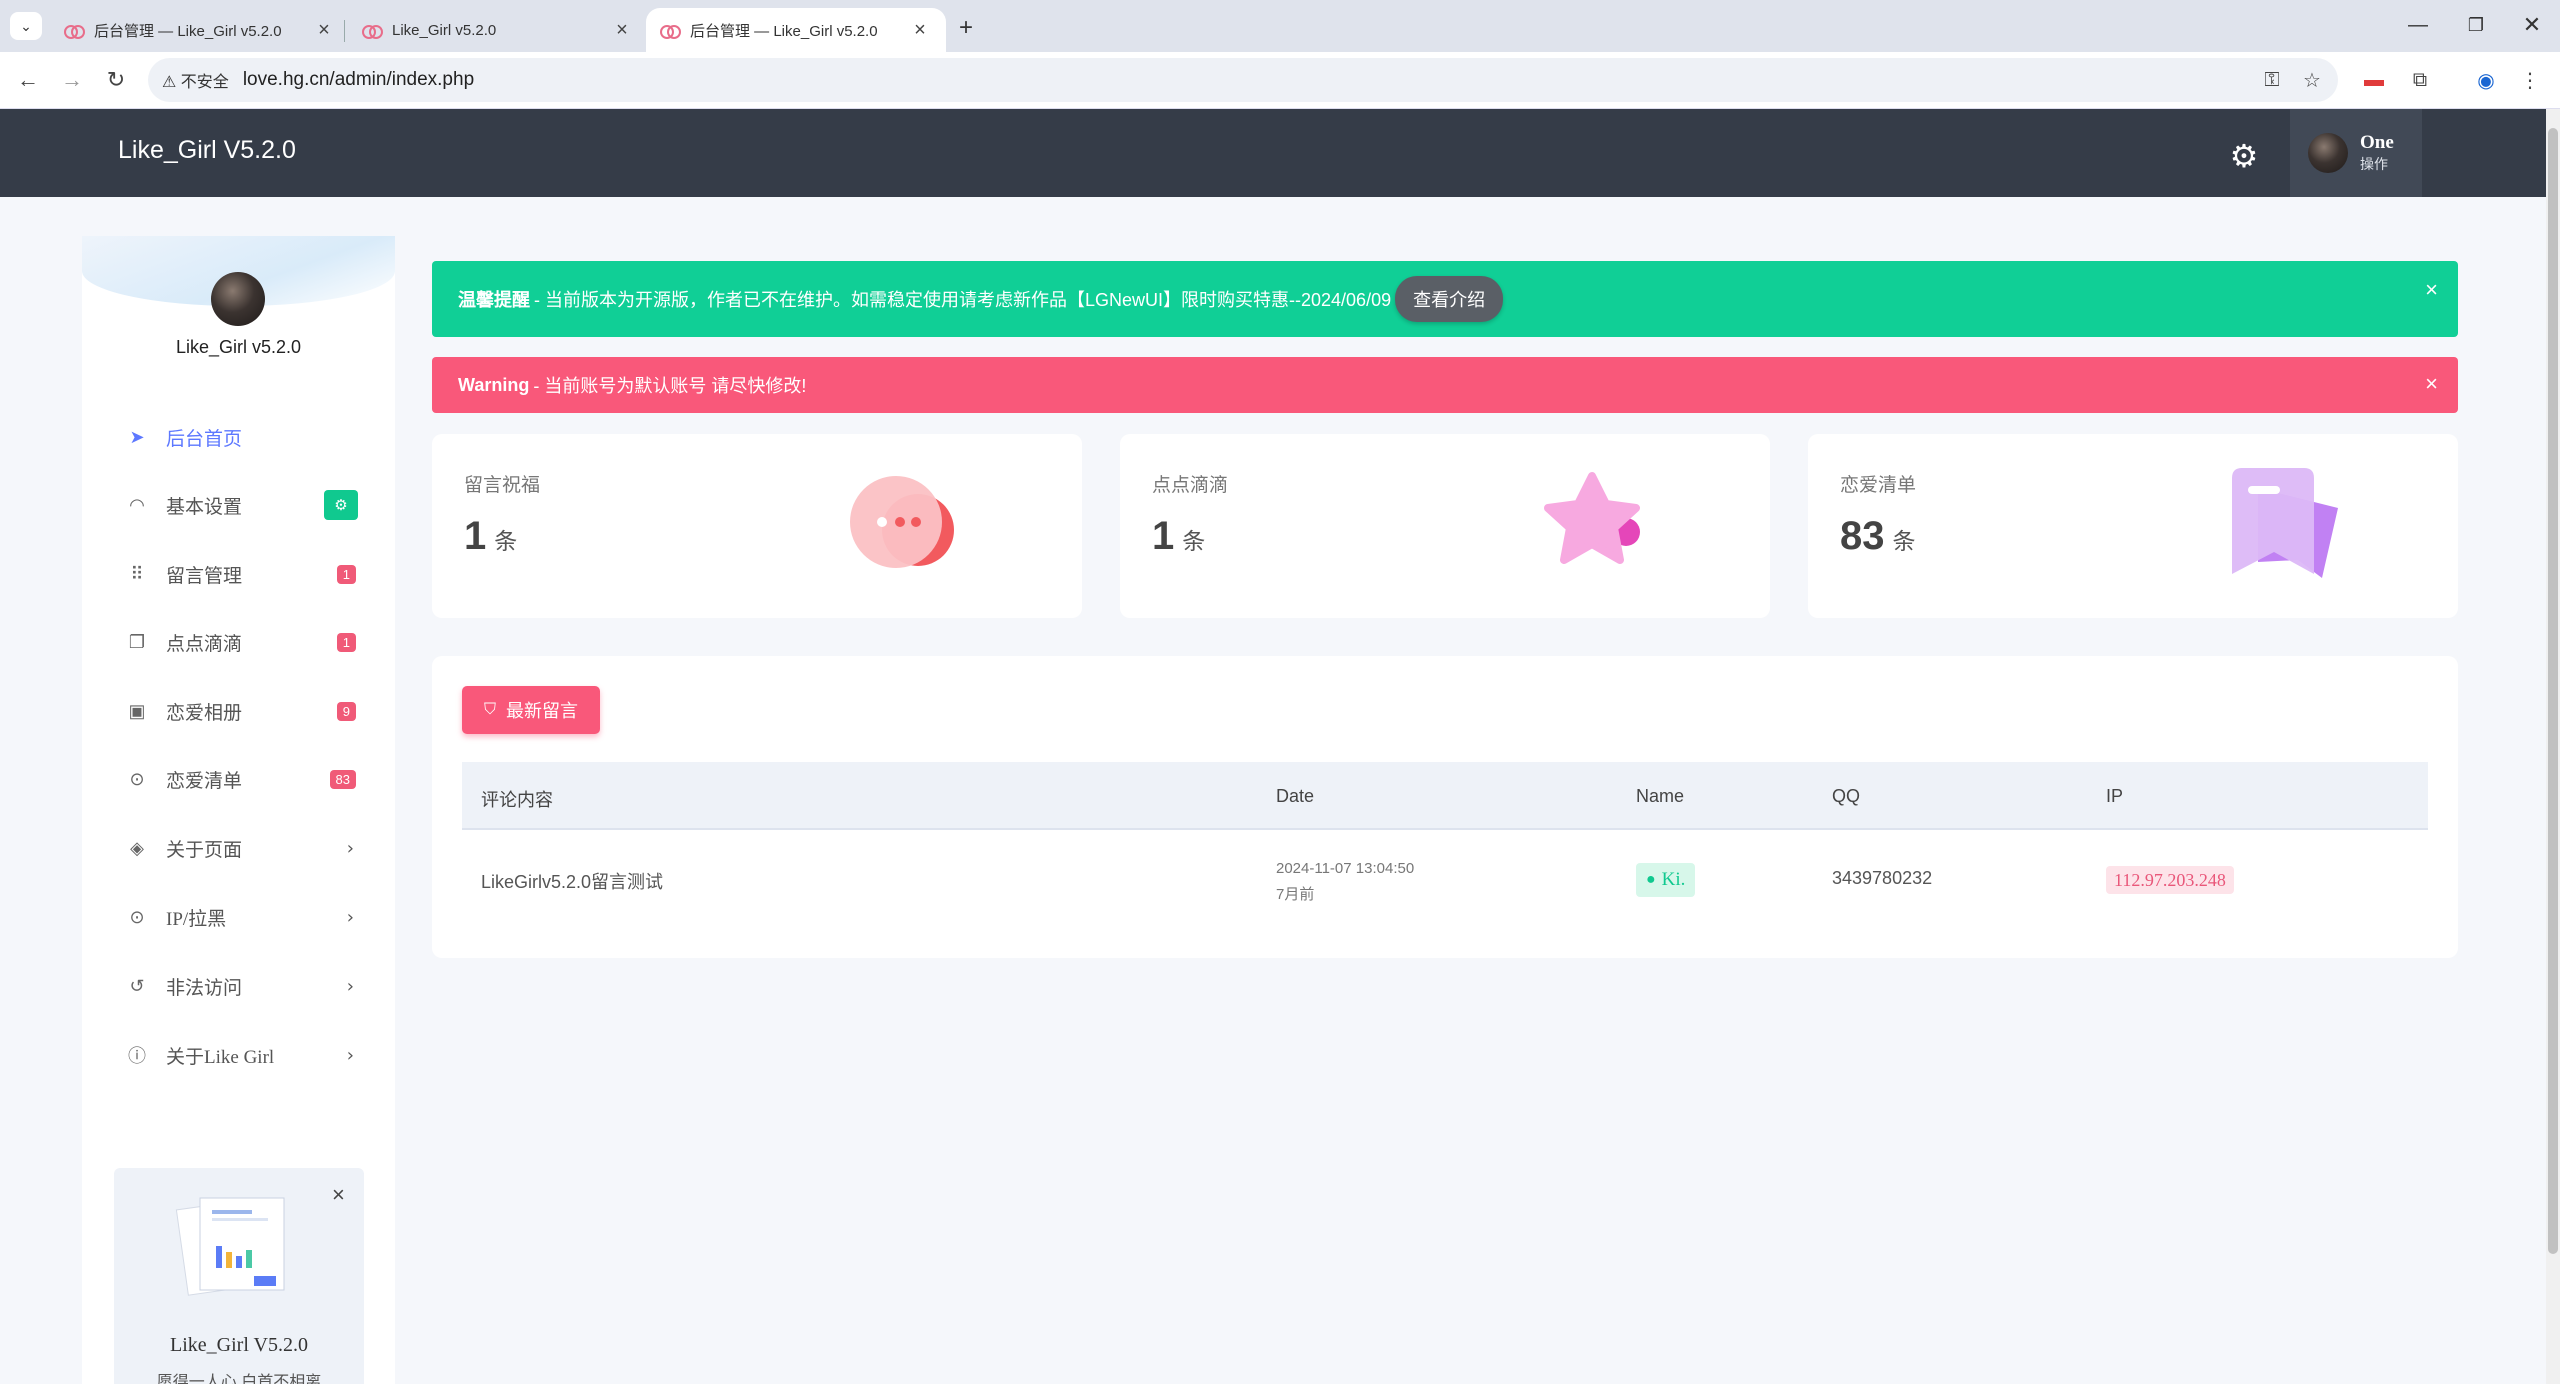 This screenshot has height=1384, width=2560. I want to click on gear-icon: ⚙, so click(2244, 156).